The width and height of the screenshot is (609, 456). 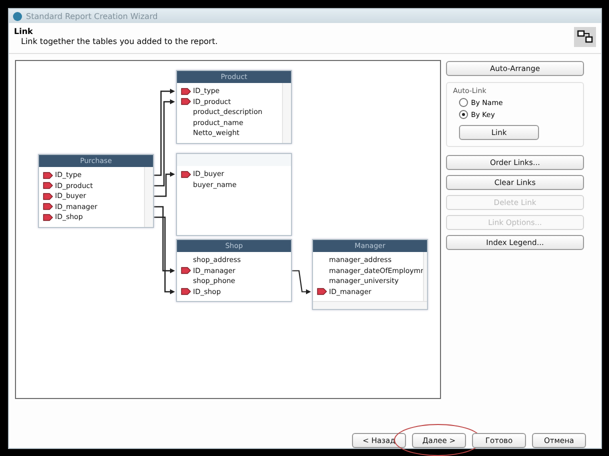 I want to click on window-title: Standard Report Creation Wizard, so click(x=92, y=16).